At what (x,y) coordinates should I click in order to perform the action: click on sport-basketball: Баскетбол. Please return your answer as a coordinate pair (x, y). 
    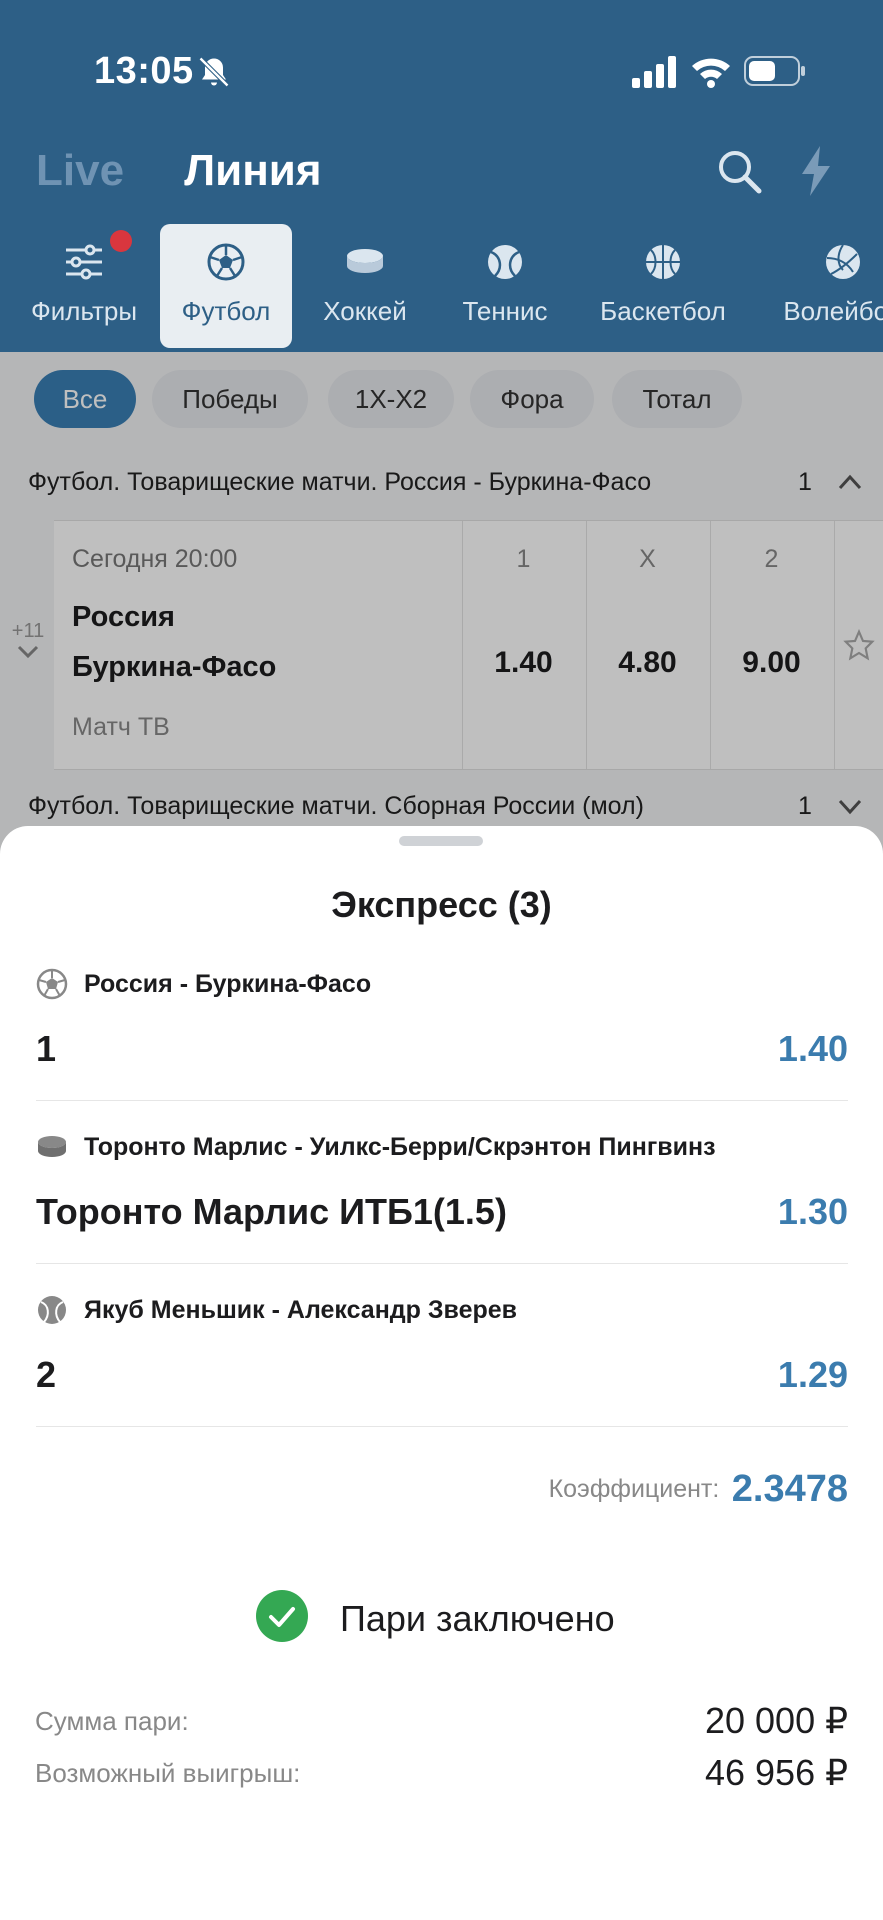
    Looking at the image, I should click on (663, 286).